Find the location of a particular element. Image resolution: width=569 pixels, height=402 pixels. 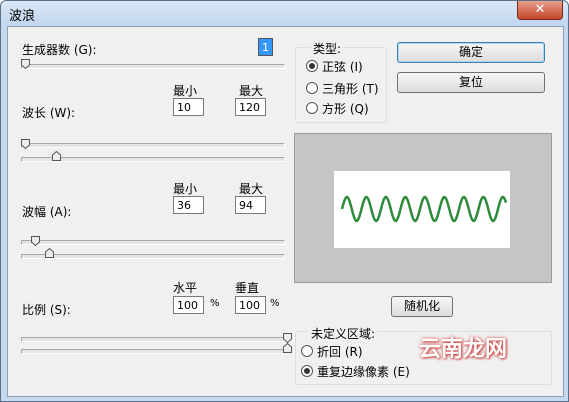

amplitude-min-input is located at coordinates (188, 205).